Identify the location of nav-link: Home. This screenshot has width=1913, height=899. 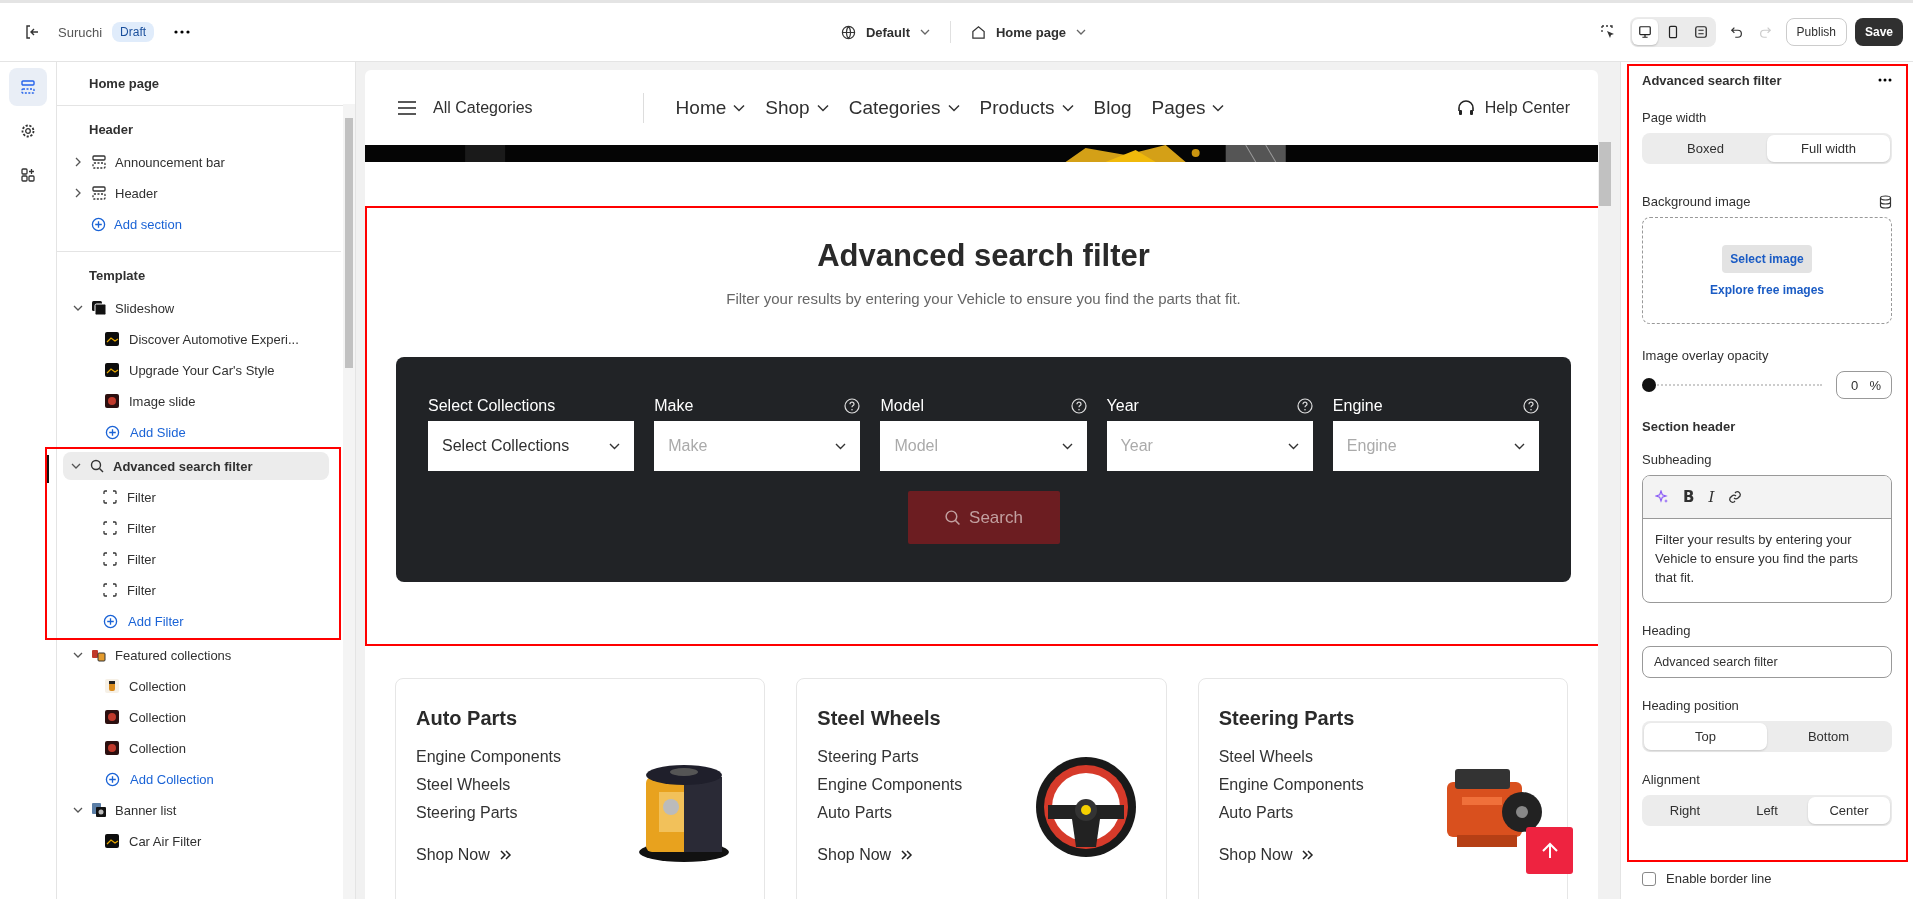
(710, 107).